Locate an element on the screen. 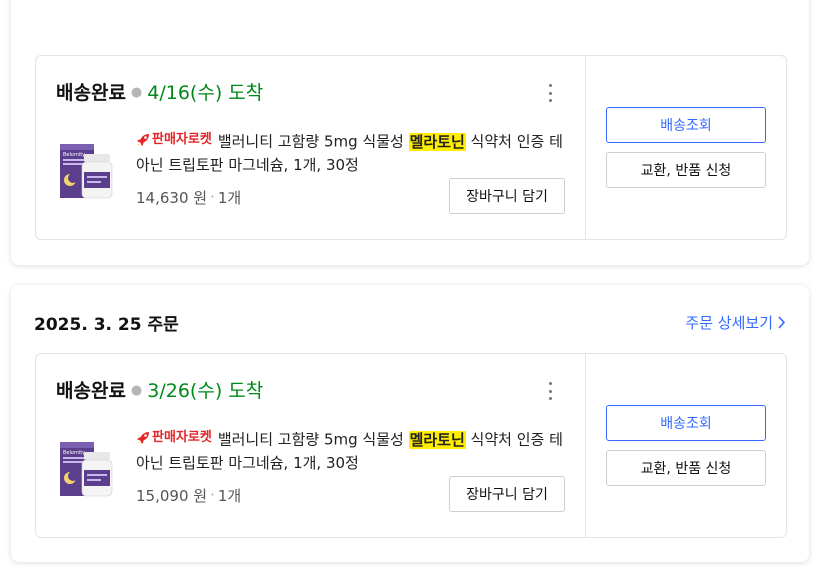  order-detail-link: 주문 상세보기 is located at coordinates (735, 322).